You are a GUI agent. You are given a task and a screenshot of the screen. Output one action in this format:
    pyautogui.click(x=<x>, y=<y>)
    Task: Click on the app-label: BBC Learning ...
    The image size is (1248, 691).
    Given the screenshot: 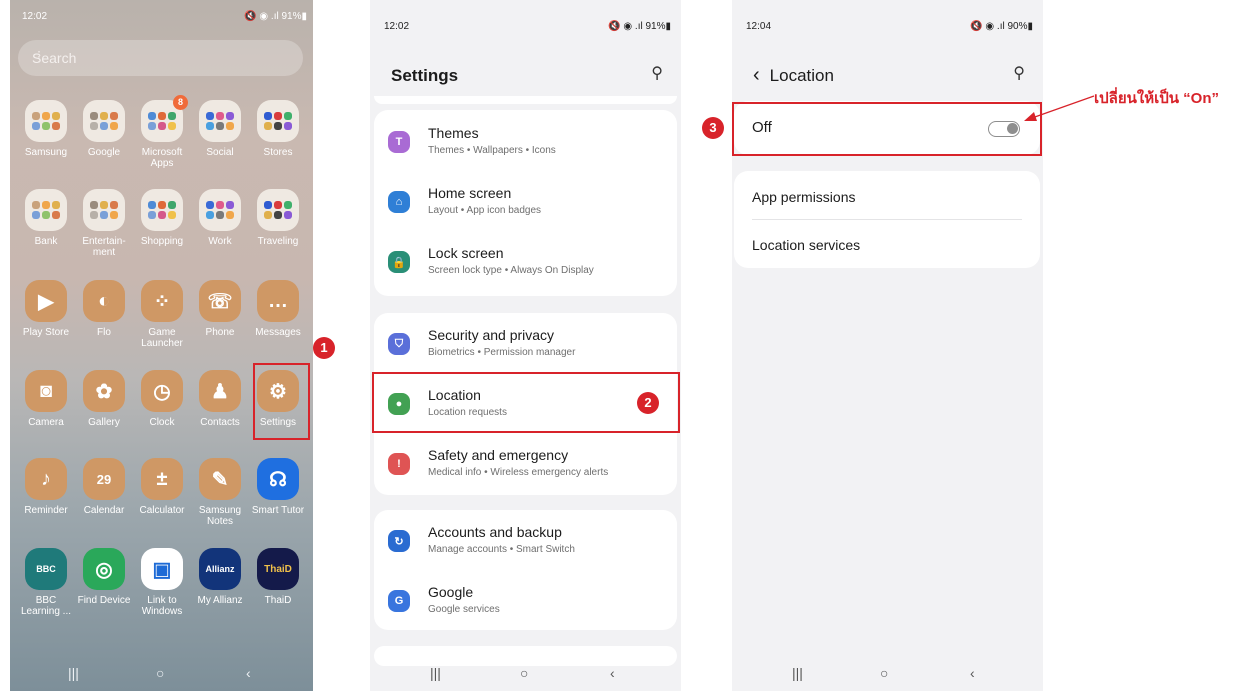 What is the action you would take?
    pyautogui.click(x=46, y=606)
    